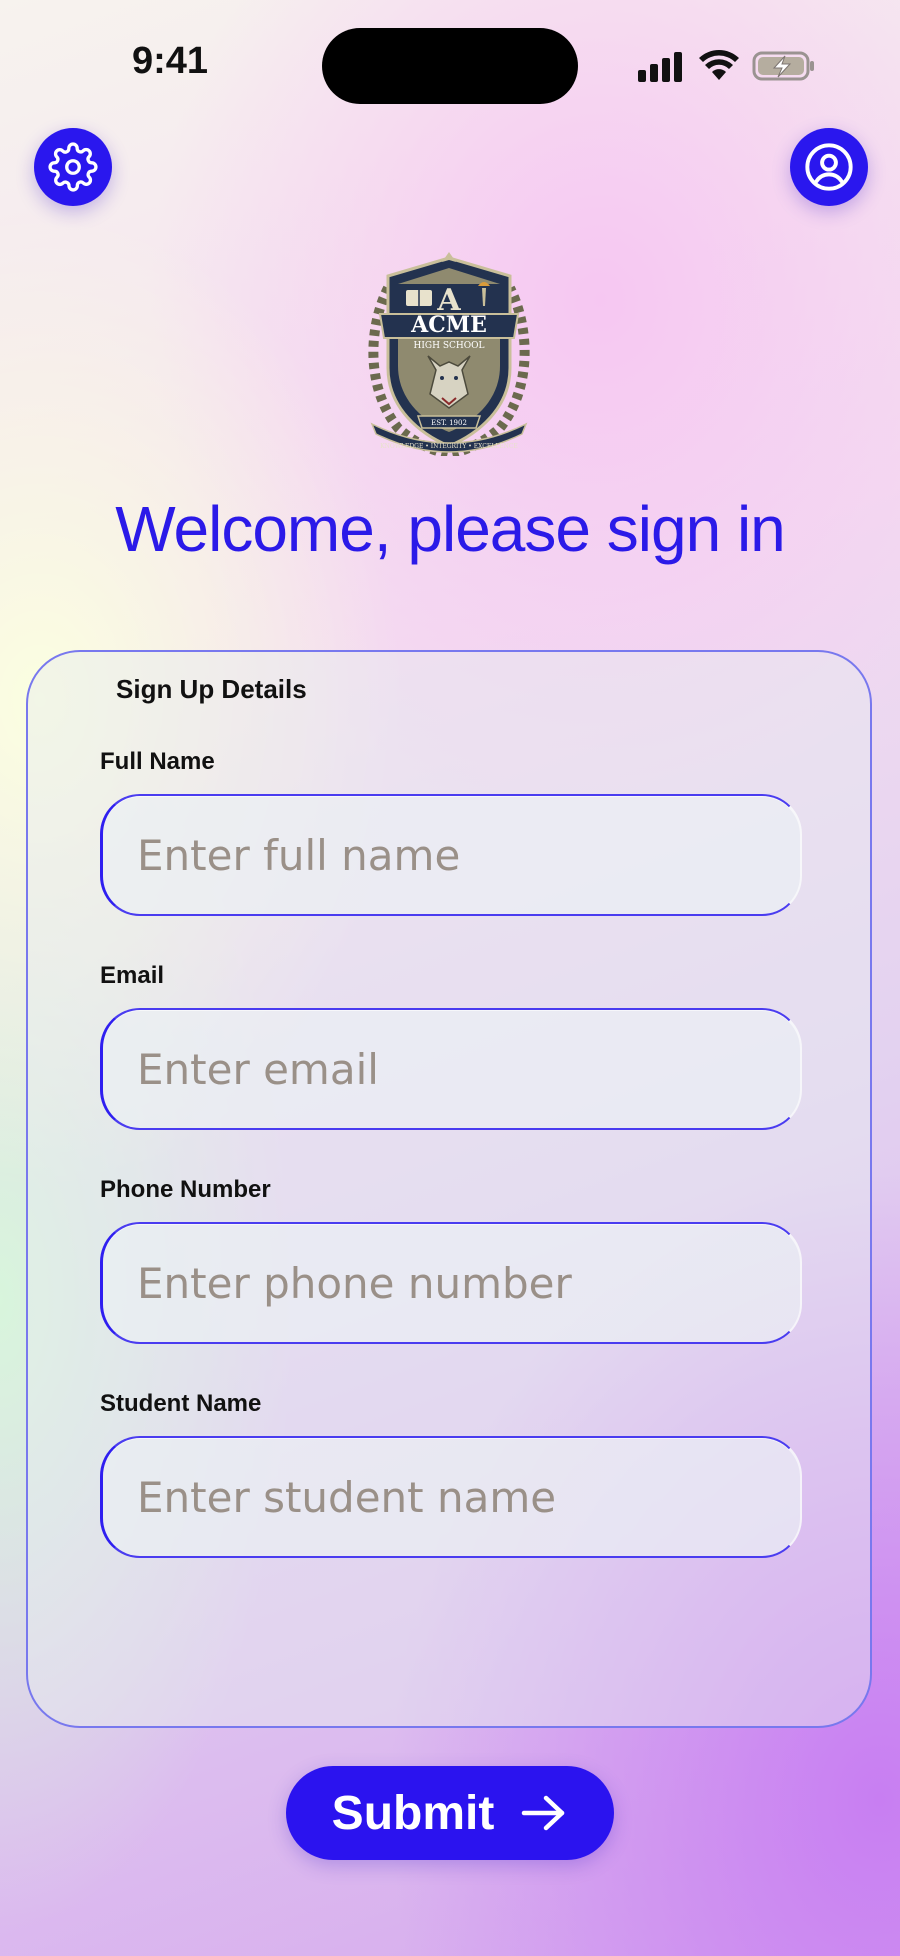  I want to click on crest-established: EST. 1902, so click(449, 423).